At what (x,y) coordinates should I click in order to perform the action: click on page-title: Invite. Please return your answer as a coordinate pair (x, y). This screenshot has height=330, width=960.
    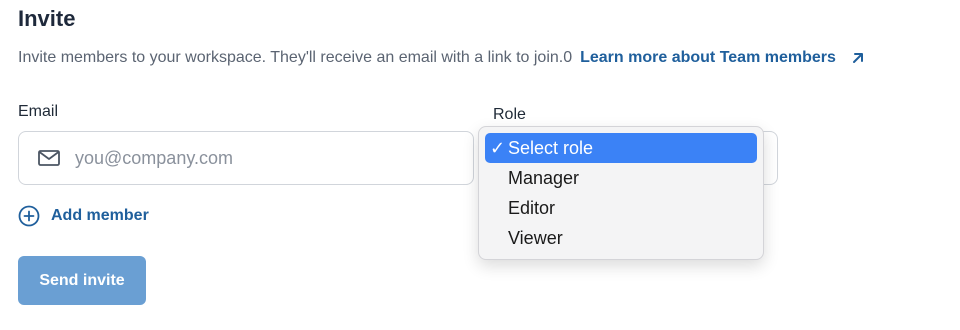
    Looking at the image, I should click on (47, 18).